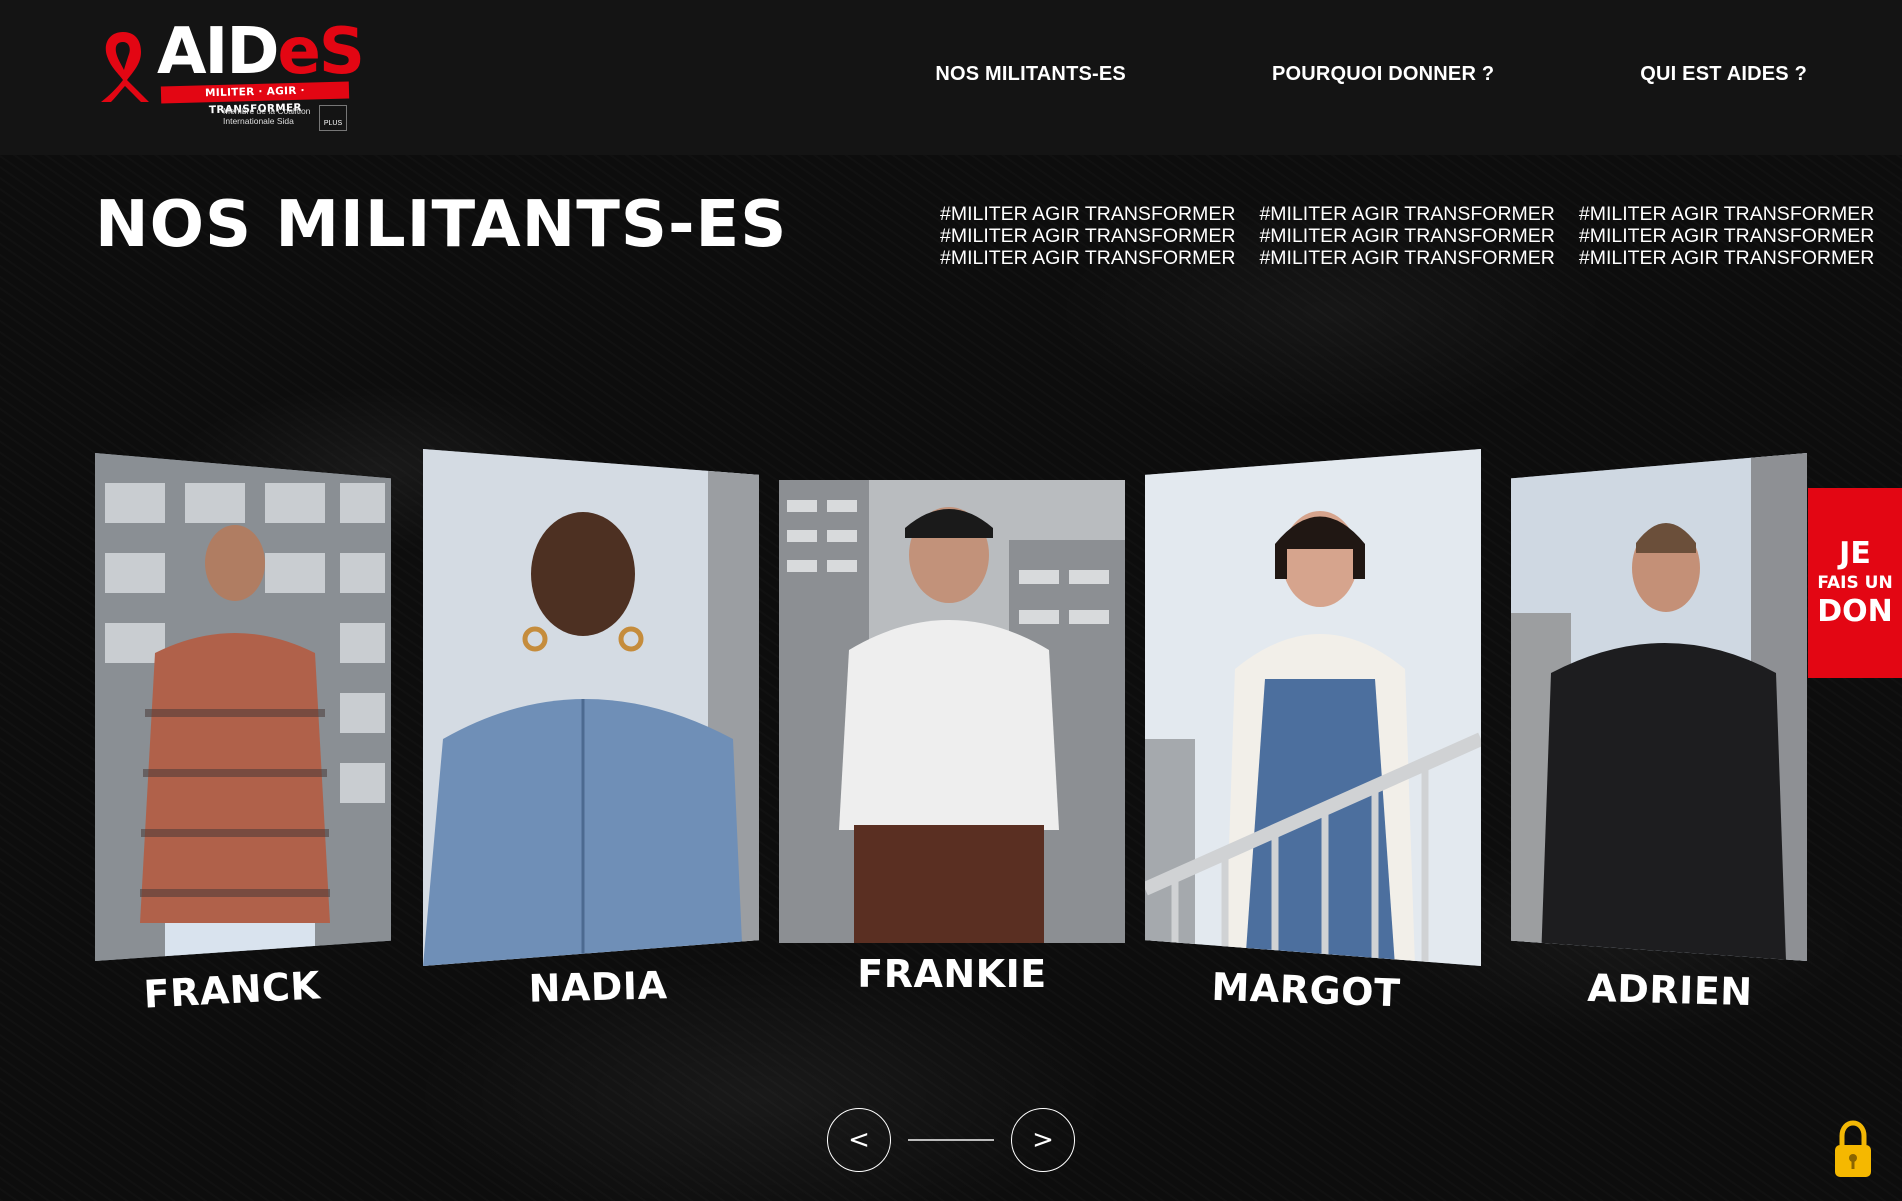  Describe the element at coordinates (1855, 553) in the screenshot. I see `donate-line-1: JE` at that location.